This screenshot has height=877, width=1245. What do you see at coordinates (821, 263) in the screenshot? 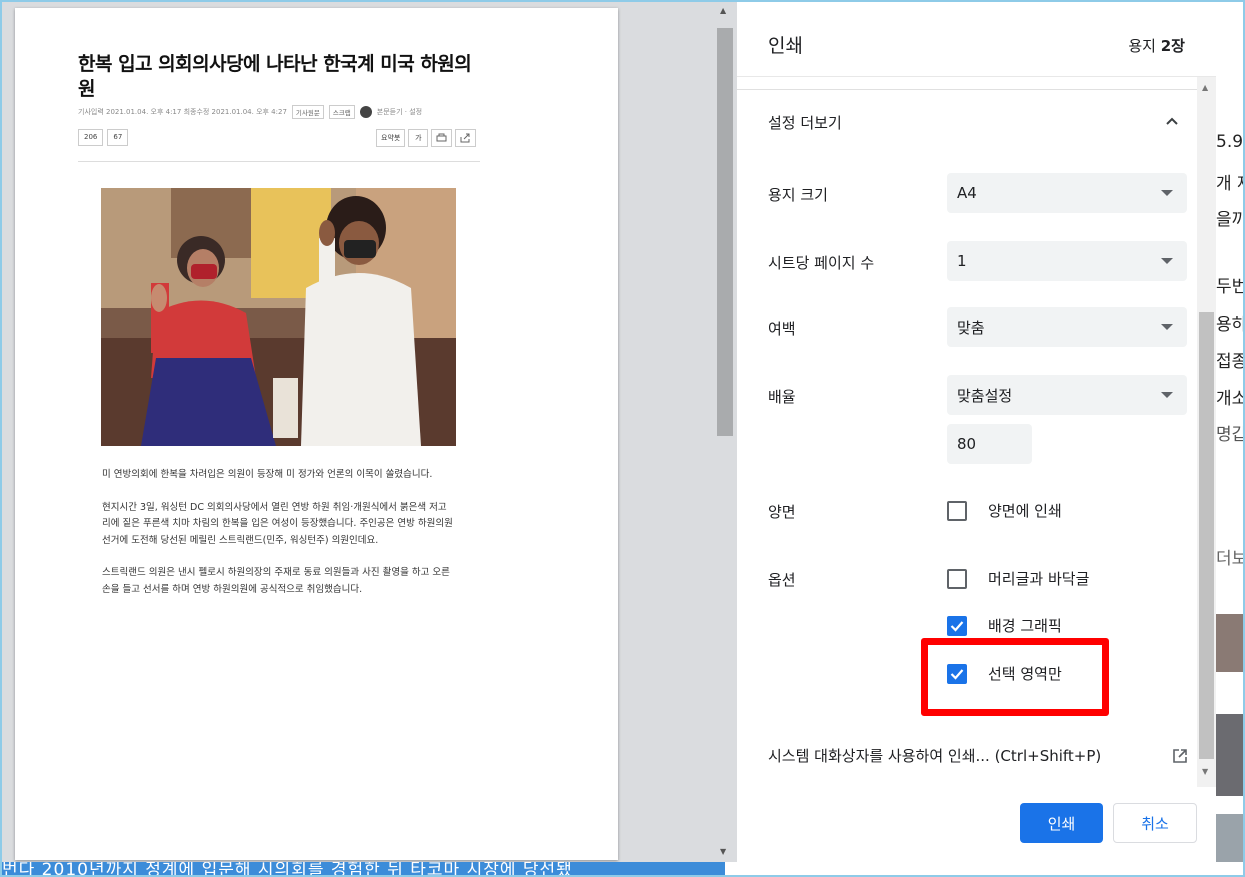
I see `pages-per-sheet-label: 시트당 페이지 수` at bounding box center [821, 263].